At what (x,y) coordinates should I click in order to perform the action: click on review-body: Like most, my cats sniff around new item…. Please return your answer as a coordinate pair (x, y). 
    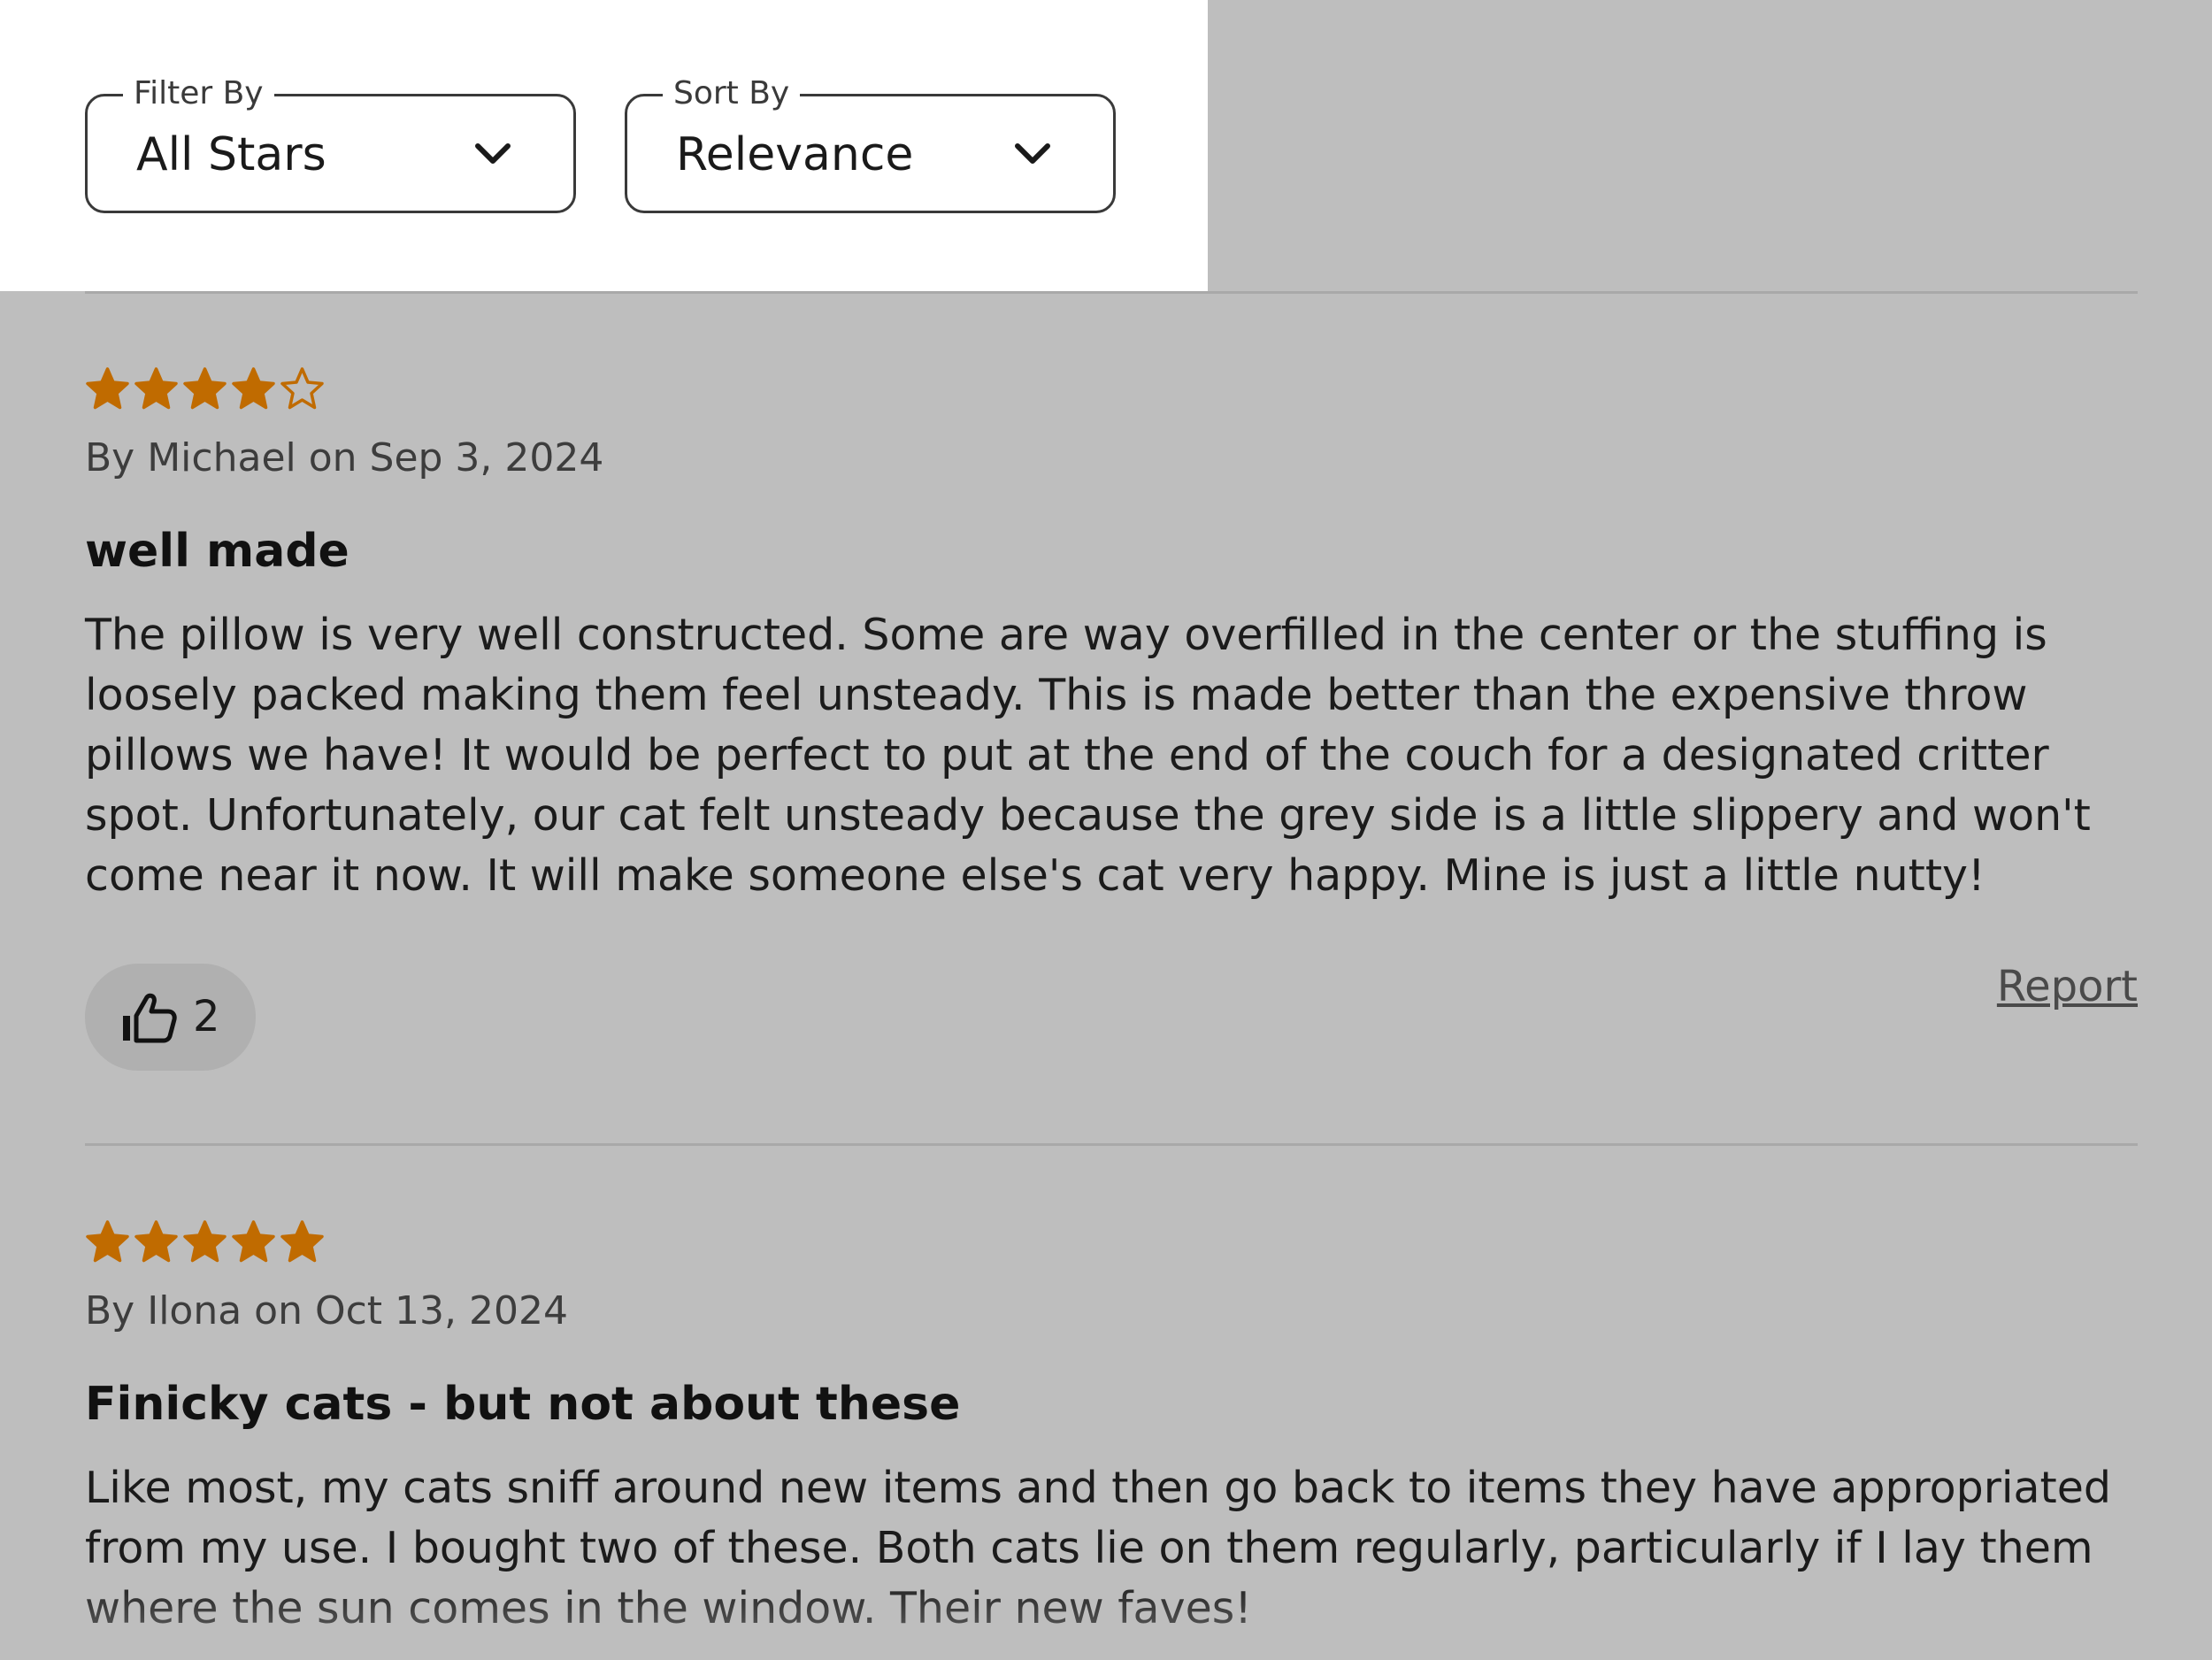
    Looking at the image, I should click on (1099, 1548).